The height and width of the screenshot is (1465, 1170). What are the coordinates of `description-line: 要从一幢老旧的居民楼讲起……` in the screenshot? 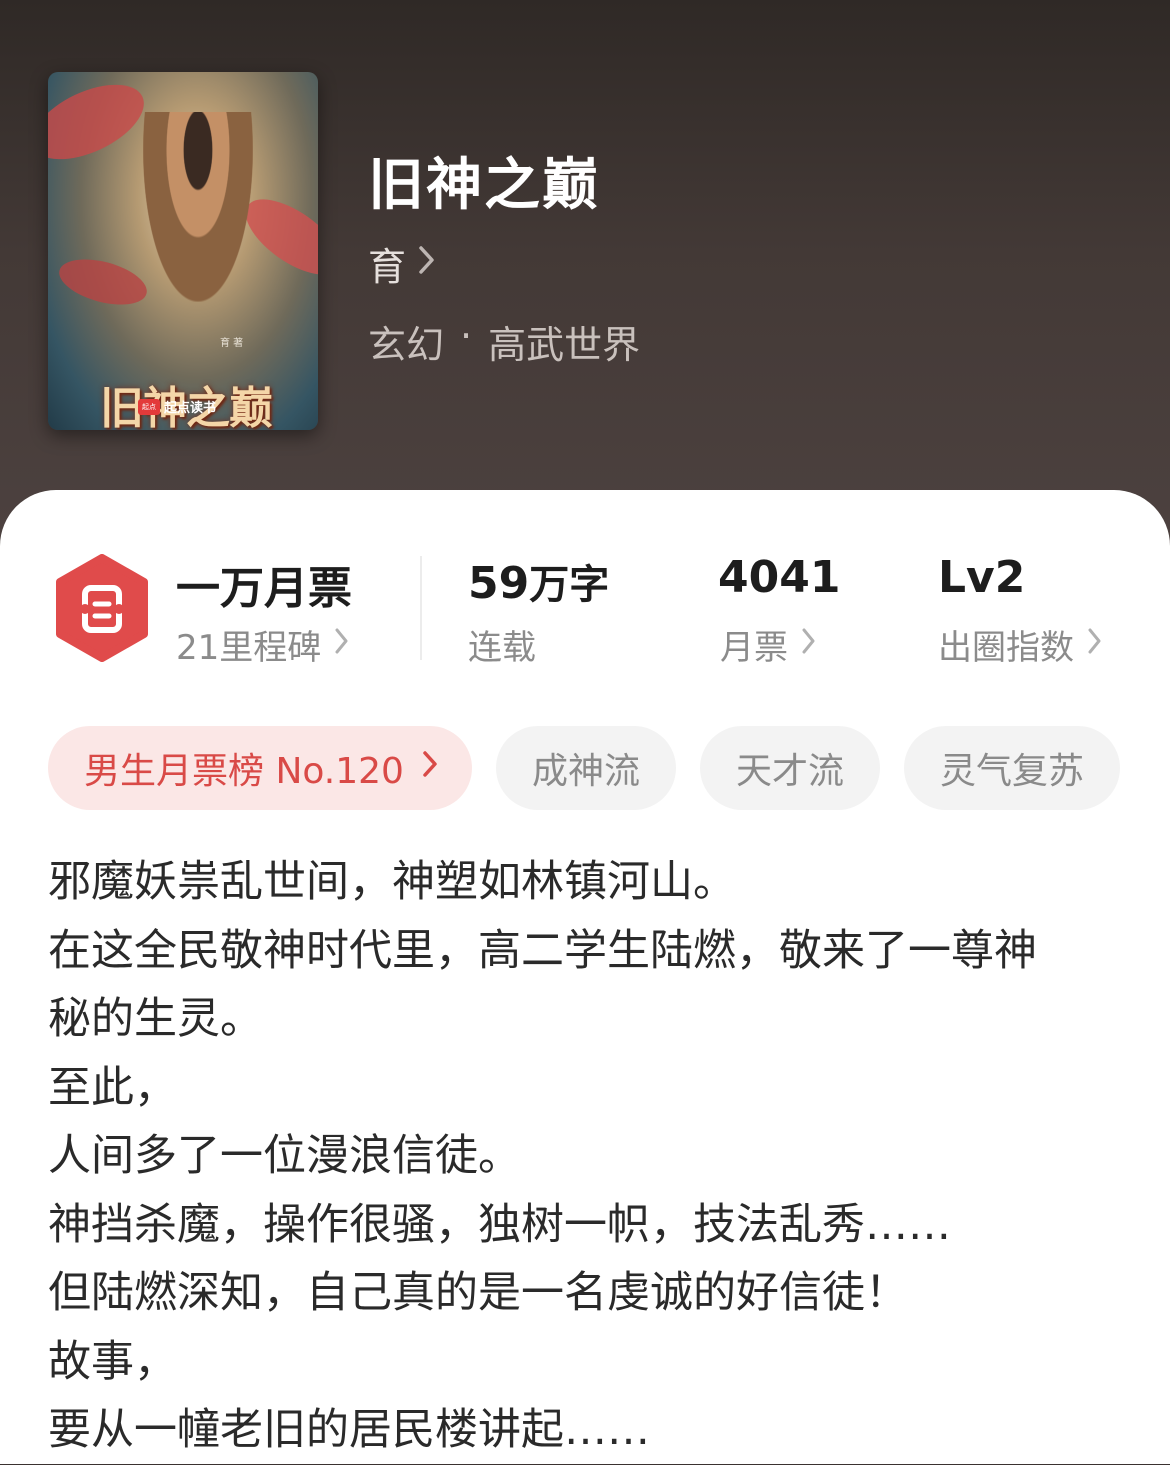 It's located at (349, 1430).